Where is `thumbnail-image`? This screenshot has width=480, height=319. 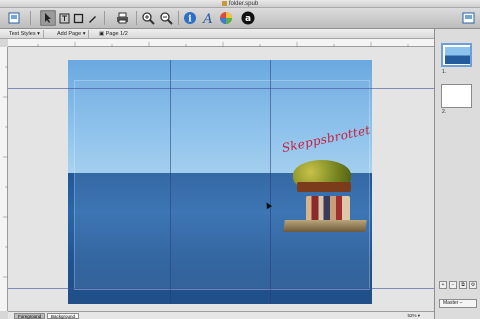
thumbnail-image is located at coordinates (457, 55).